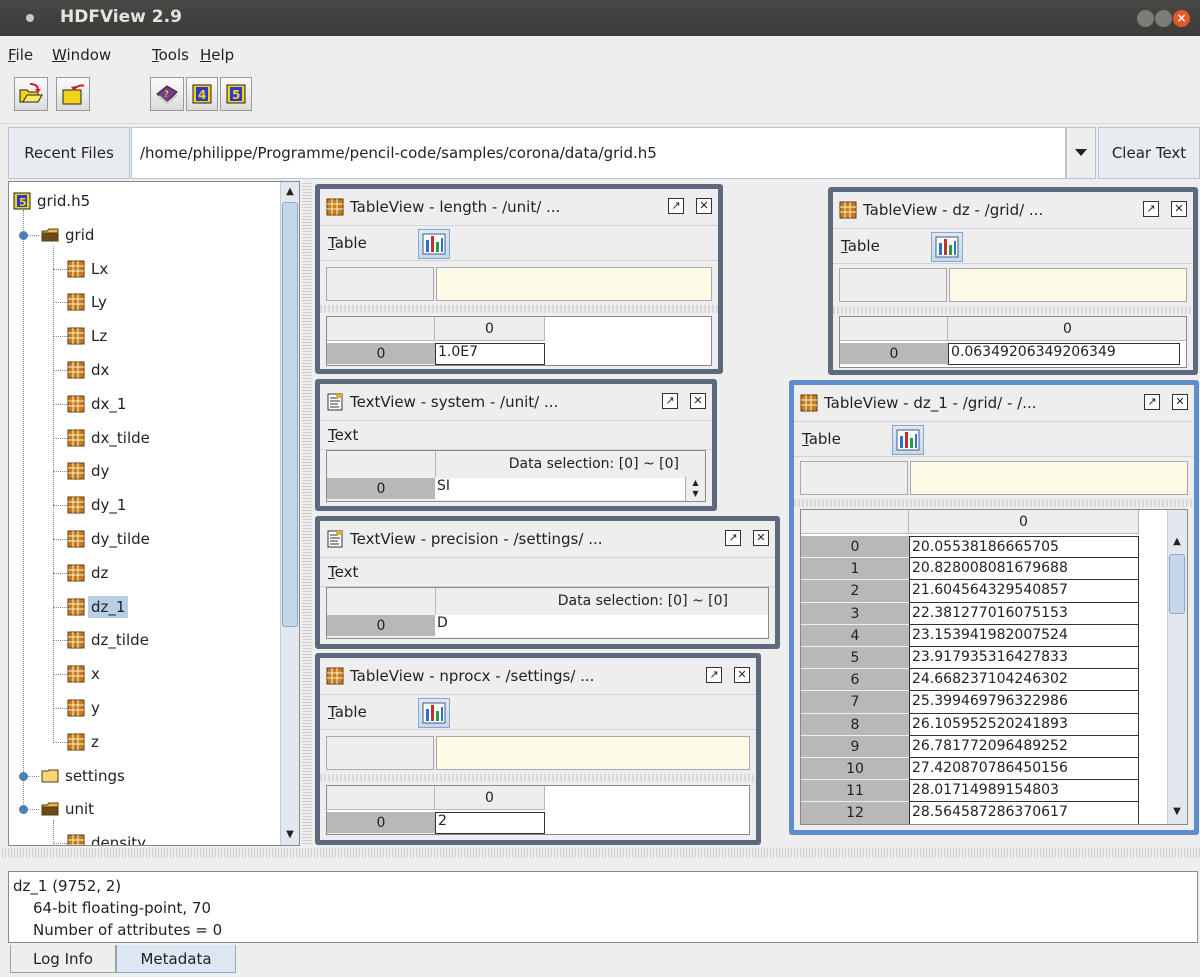 The image size is (1200, 977). What do you see at coordinates (98, 404) in the screenshot?
I see `tree-item-dx-1: dx_1` at bounding box center [98, 404].